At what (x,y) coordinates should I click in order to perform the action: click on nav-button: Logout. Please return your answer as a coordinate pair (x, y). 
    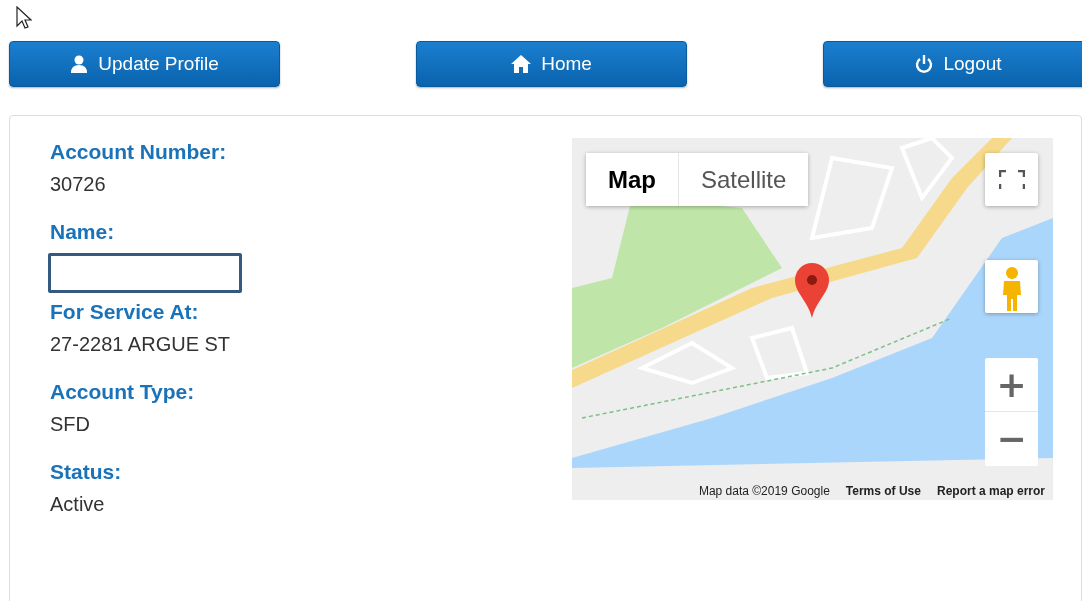
    Looking at the image, I should click on (952, 64).